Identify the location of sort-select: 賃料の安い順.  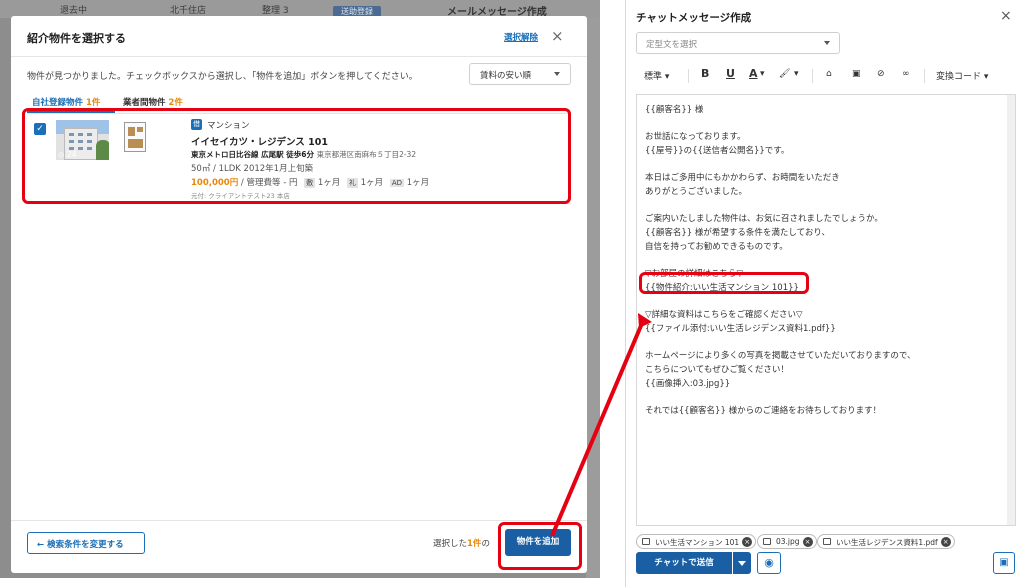
(520, 74).